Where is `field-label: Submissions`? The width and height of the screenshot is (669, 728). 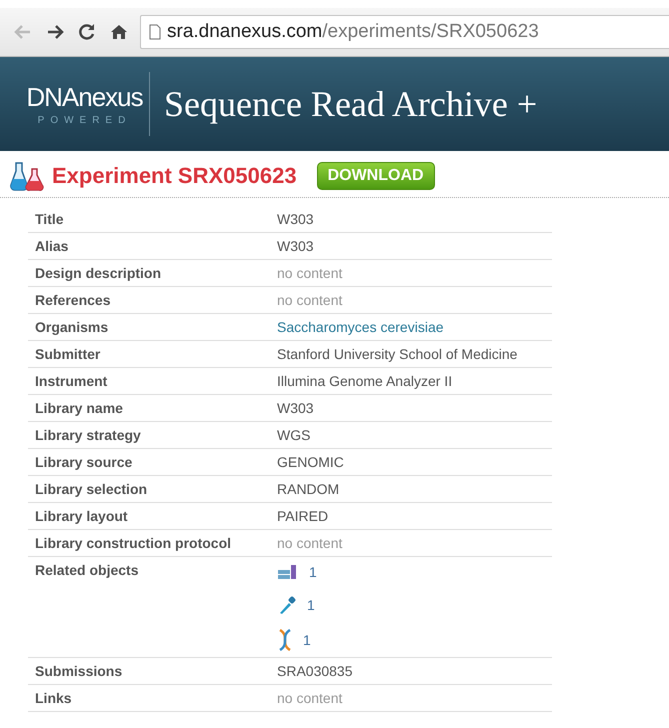 field-label: Submissions is located at coordinates (79, 670).